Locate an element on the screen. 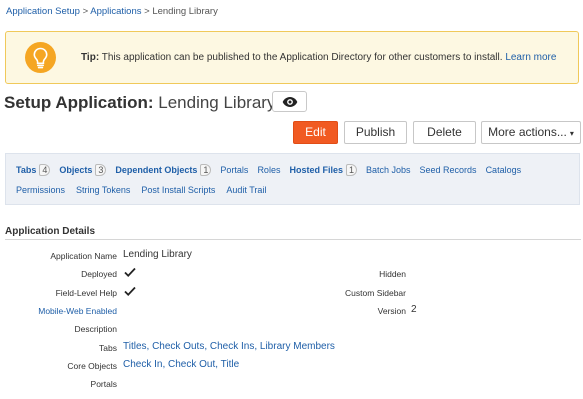 The height and width of the screenshot is (399, 583). tab-seed-records: Seed Records is located at coordinates (448, 170).